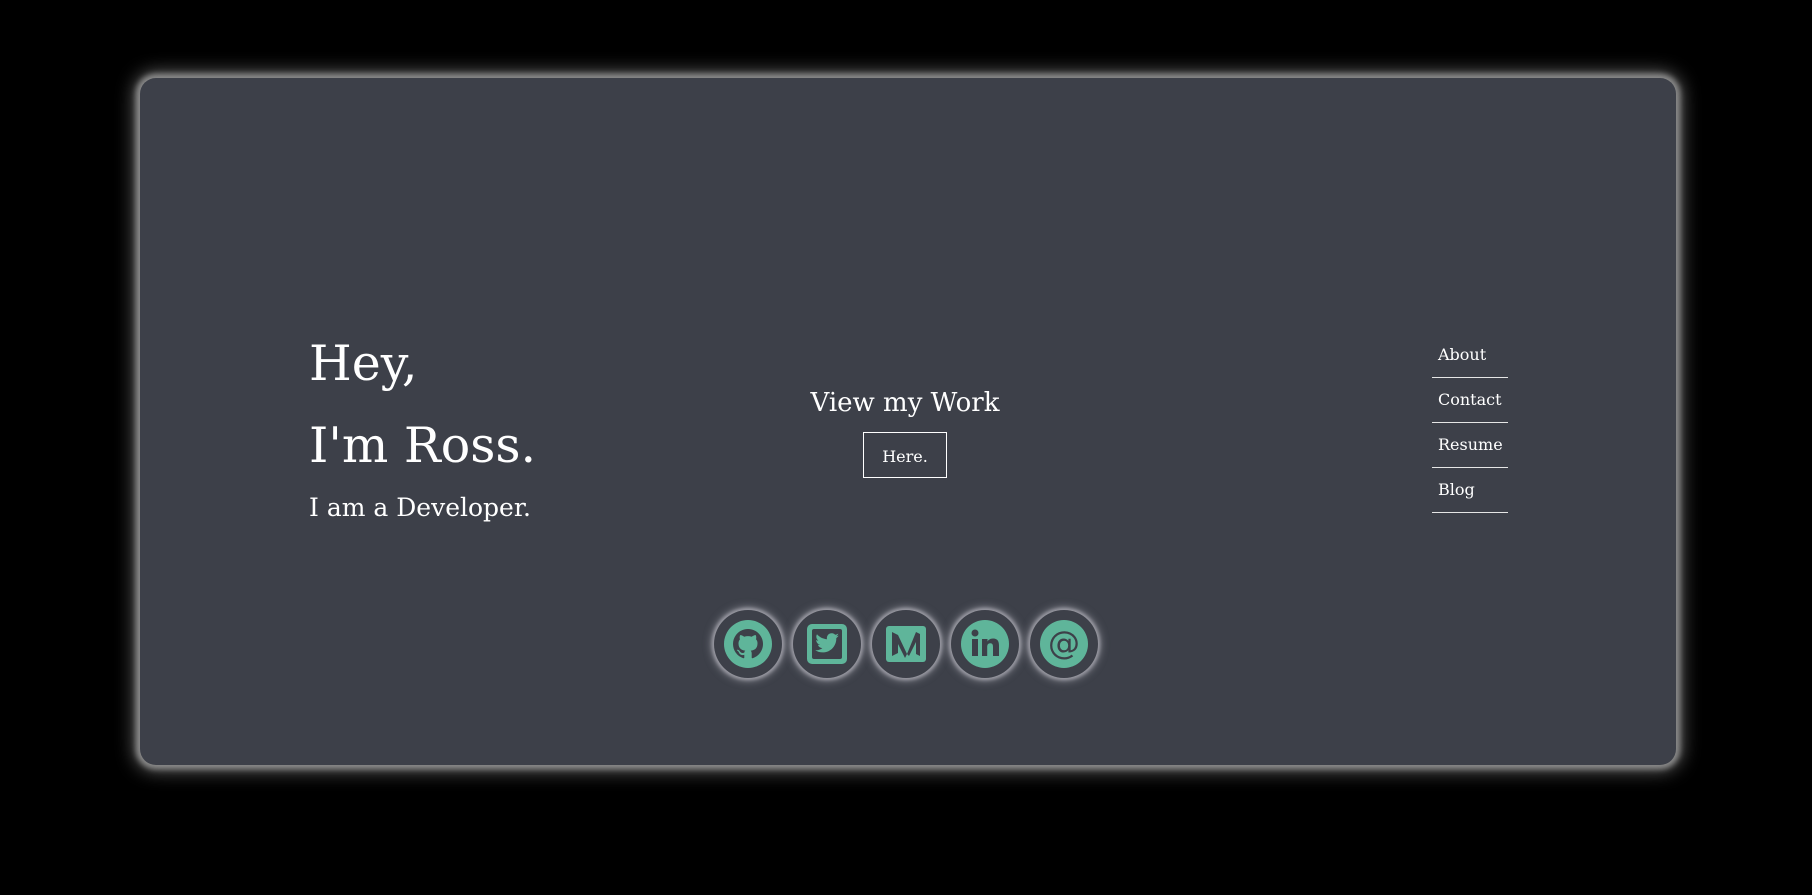 The width and height of the screenshot is (1812, 895). Describe the element at coordinates (1470, 355) in the screenshot. I see `nav-item-about: About` at that location.